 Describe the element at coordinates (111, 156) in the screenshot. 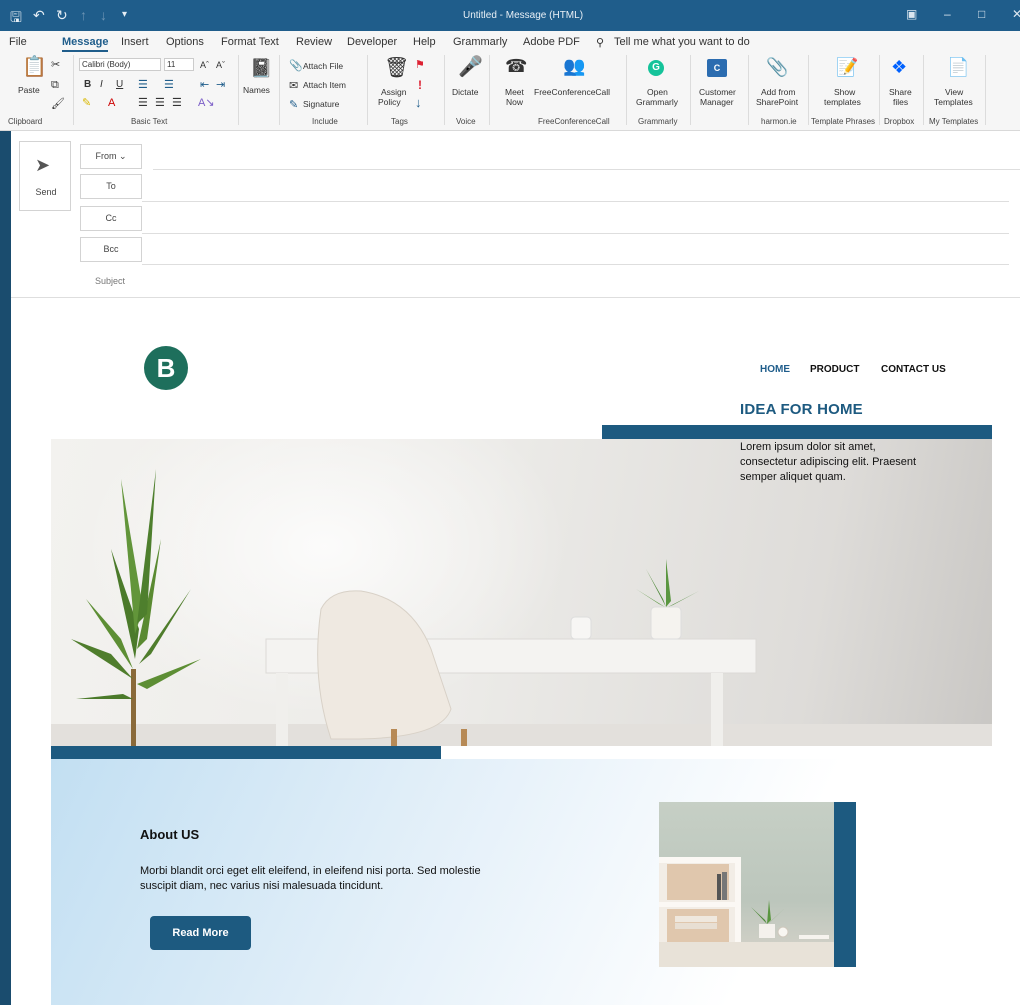

I see `from-button: From ⌄` at that location.